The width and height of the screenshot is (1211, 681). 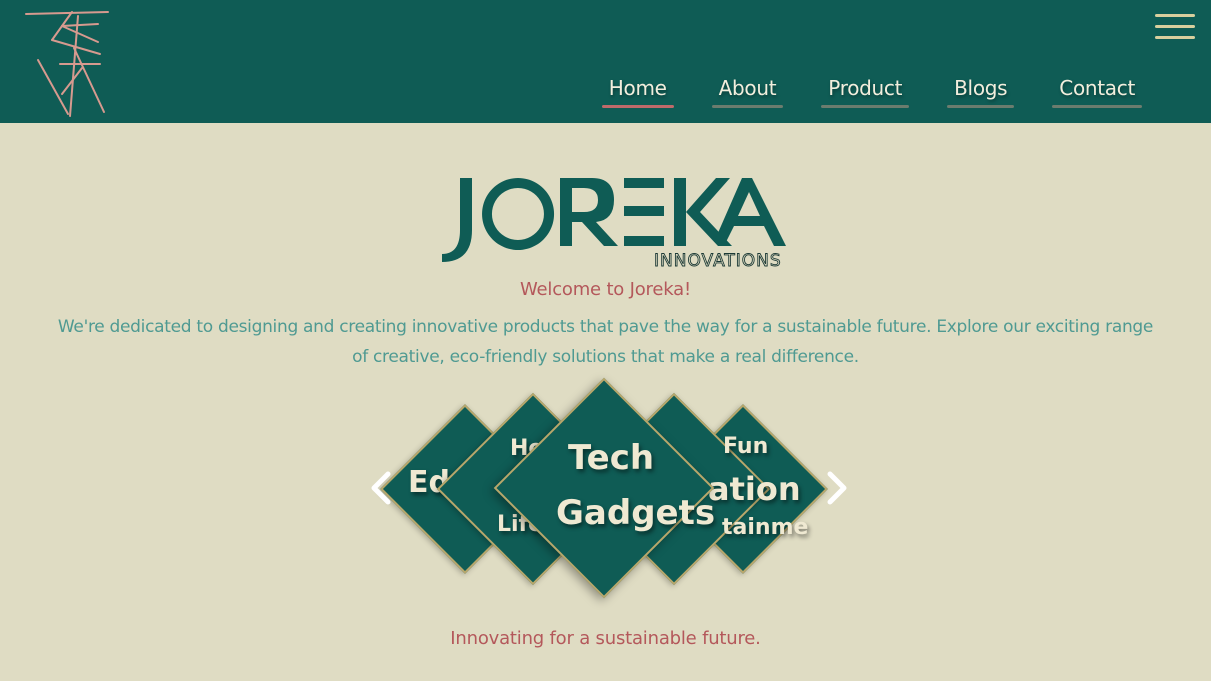 What do you see at coordinates (980, 92) in the screenshot?
I see `nav-blogs-link: Blogs` at bounding box center [980, 92].